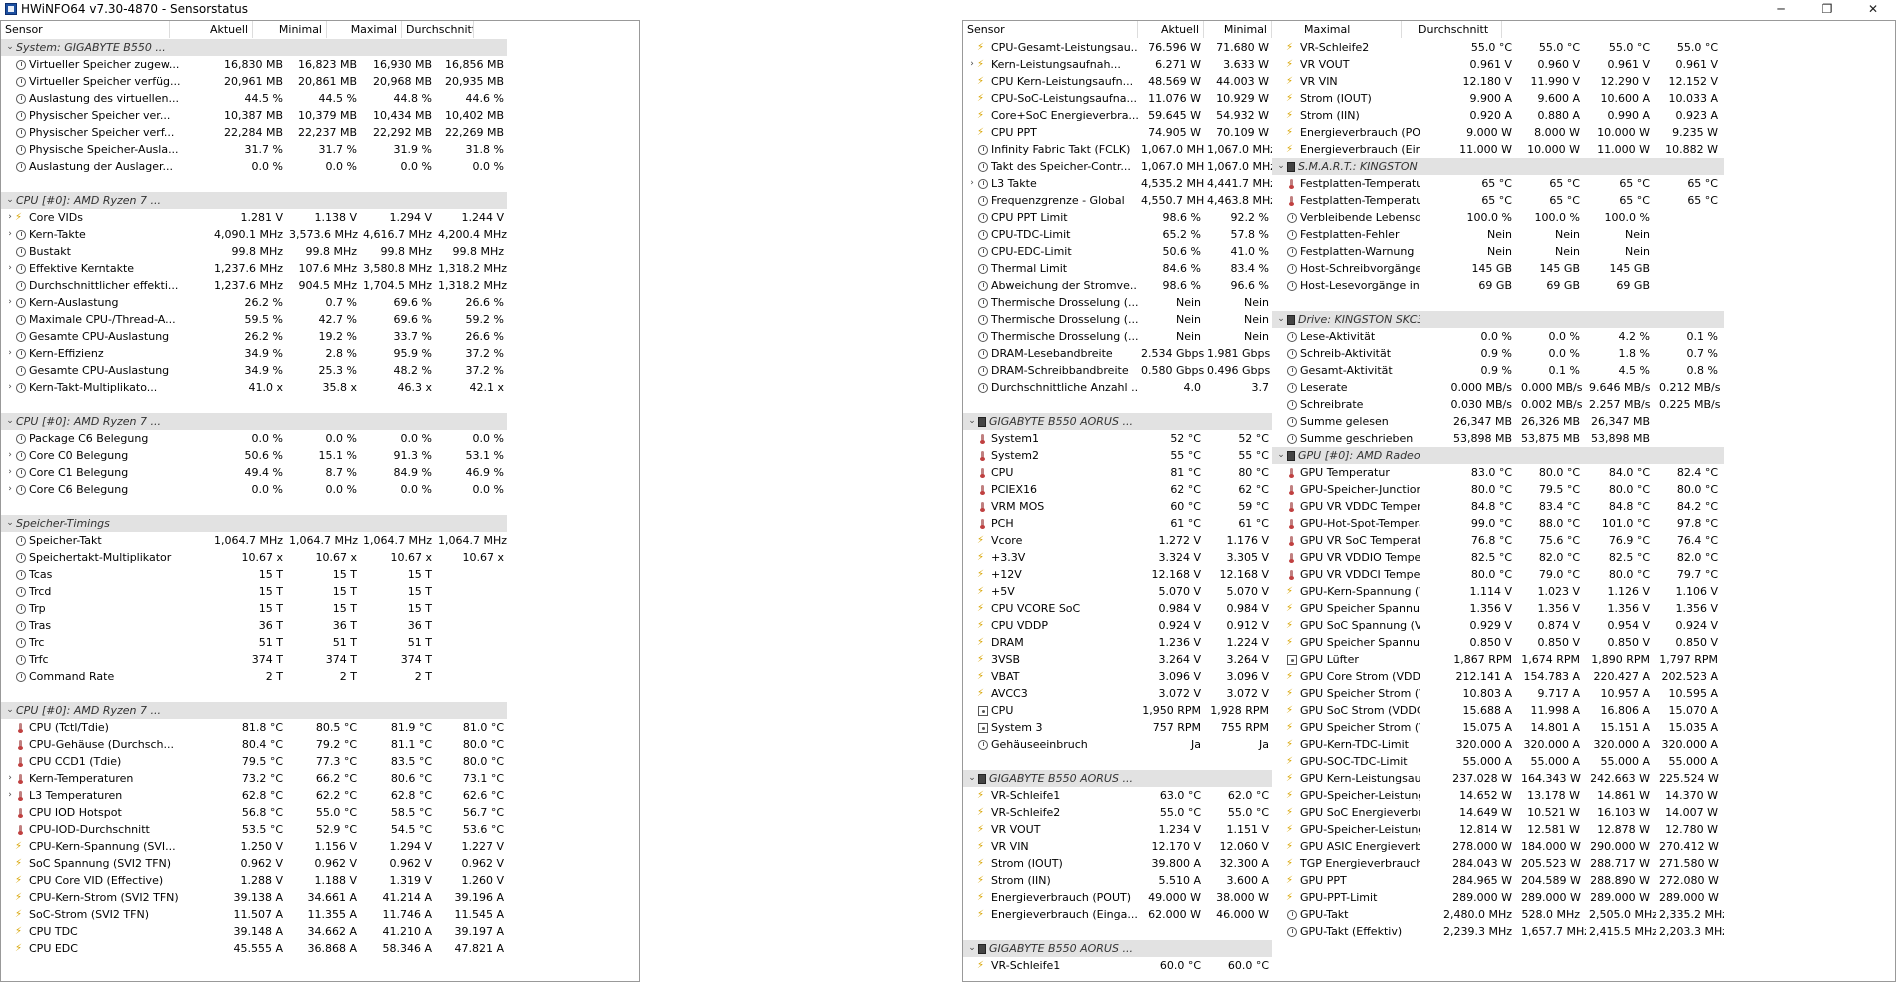  I want to click on sensor-row: › Kern-Effizienz 34.9 % 2.8 % 95.9 % 37.2 %, so click(254, 353).